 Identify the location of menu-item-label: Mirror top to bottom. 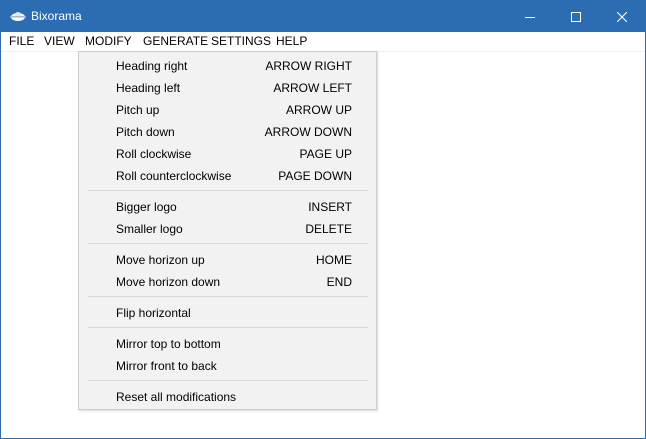
(168, 344).